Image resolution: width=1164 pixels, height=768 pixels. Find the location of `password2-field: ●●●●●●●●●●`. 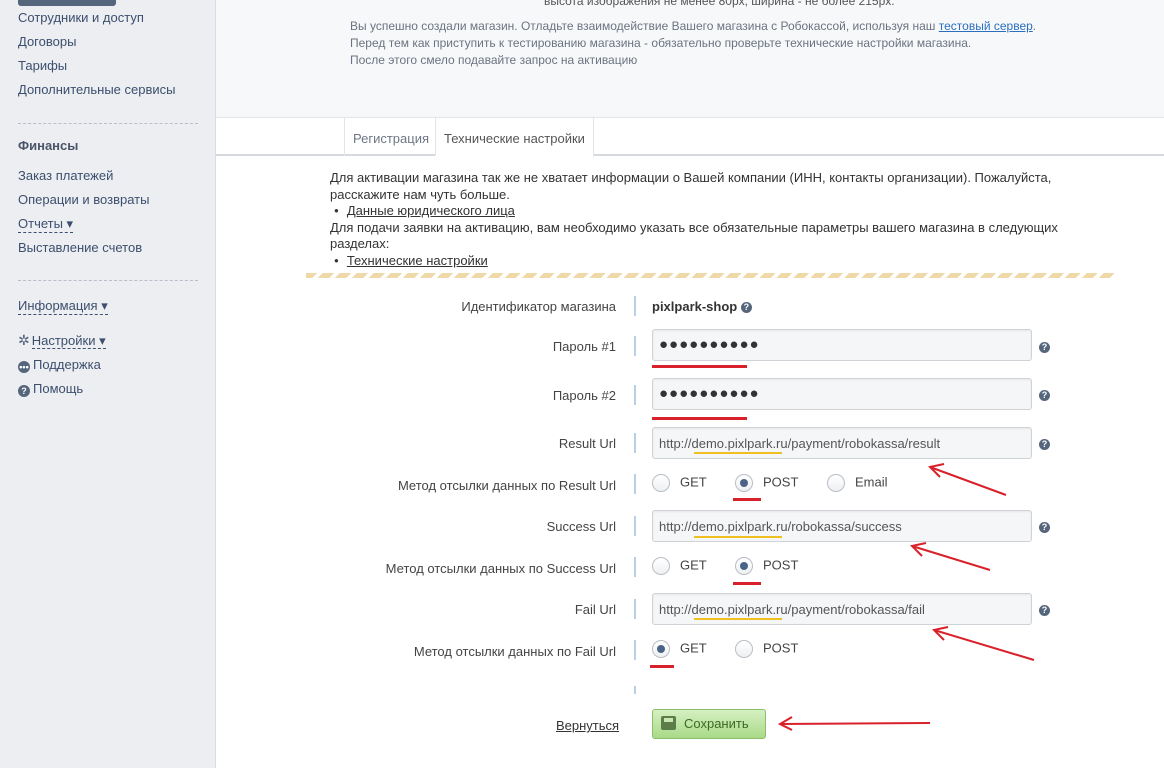

password2-field: ●●●●●●●●●● is located at coordinates (842, 394).